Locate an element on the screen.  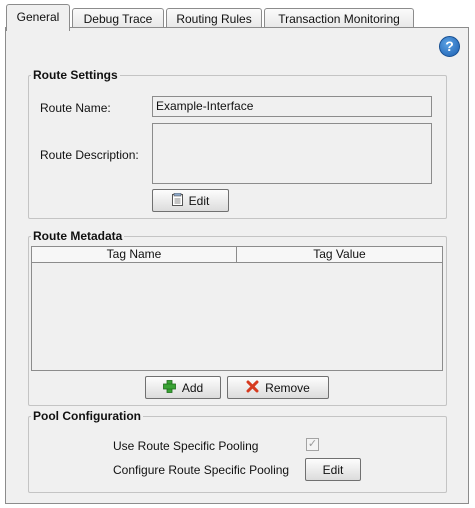
configure-pooling-edit-button: Edit is located at coordinates (333, 469).